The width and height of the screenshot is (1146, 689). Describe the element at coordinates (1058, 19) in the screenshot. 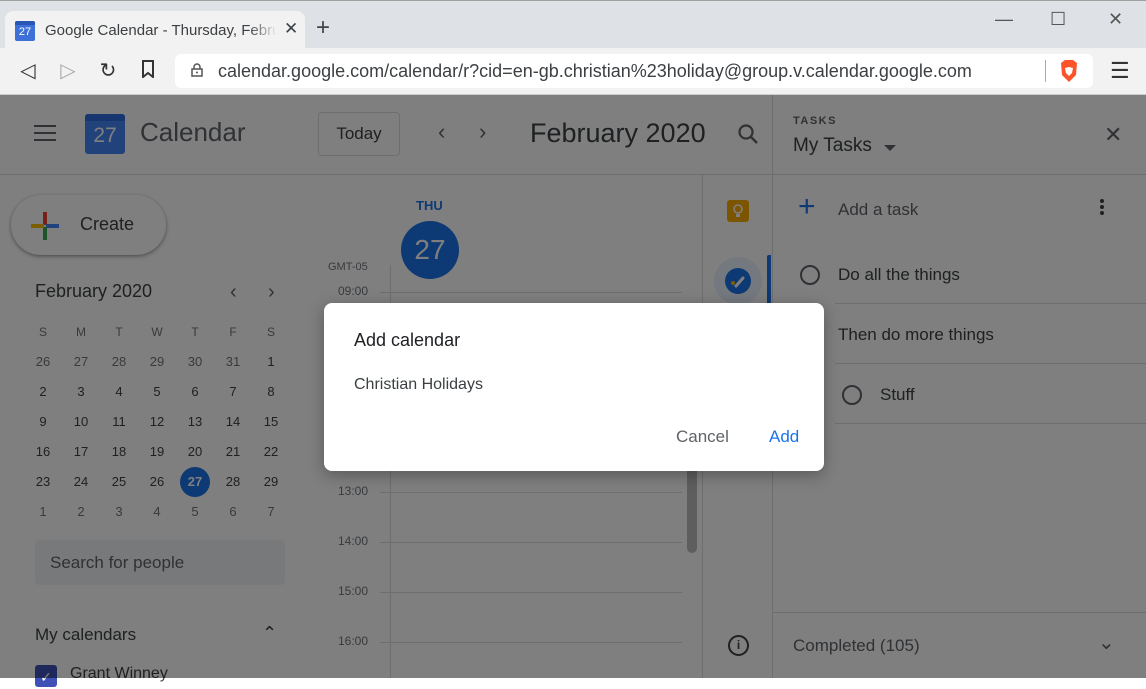

I see `maximize-window-button: ☐` at that location.